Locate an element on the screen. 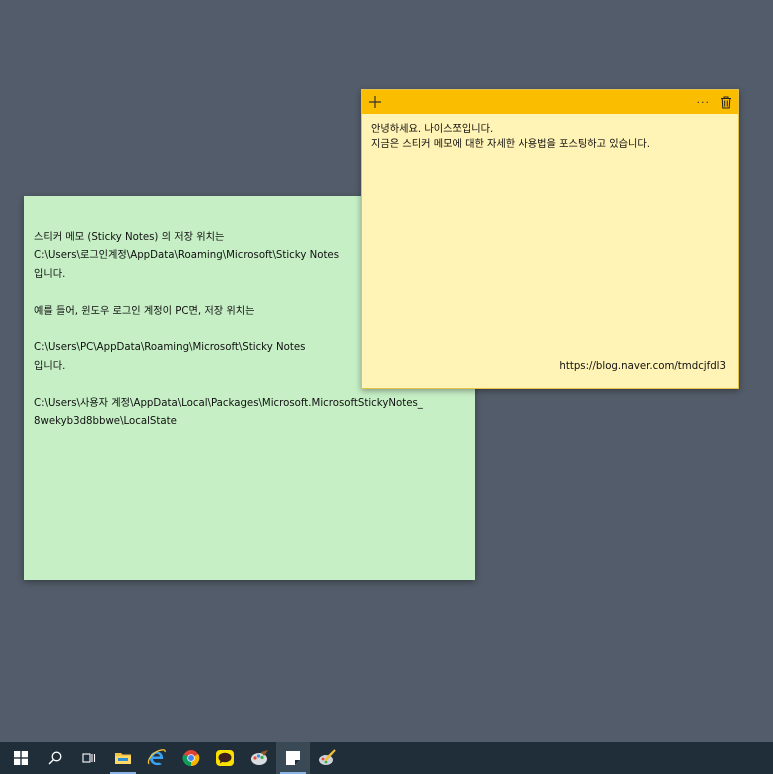 The height and width of the screenshot is (774, 773). task-view-button is located at coordinates (89, 758).